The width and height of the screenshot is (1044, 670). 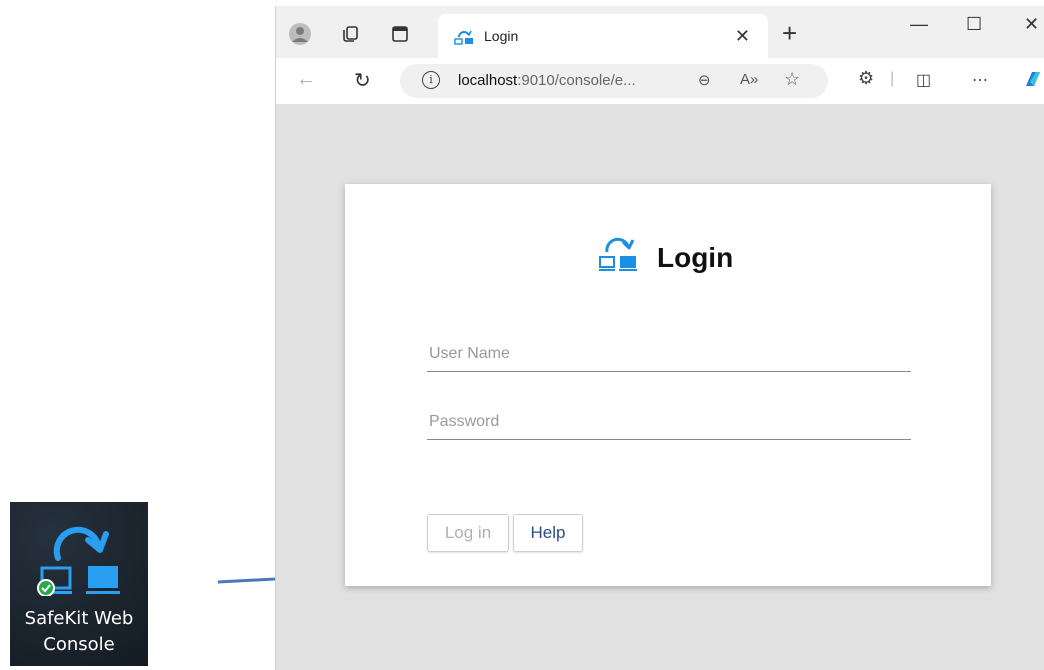 I want to click on split-screen-icon: ◫, so click(x=923, y=80).